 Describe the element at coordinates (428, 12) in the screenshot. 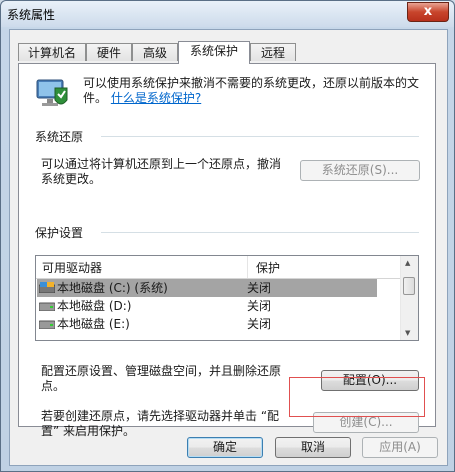

I see `close-button: x` at that location.